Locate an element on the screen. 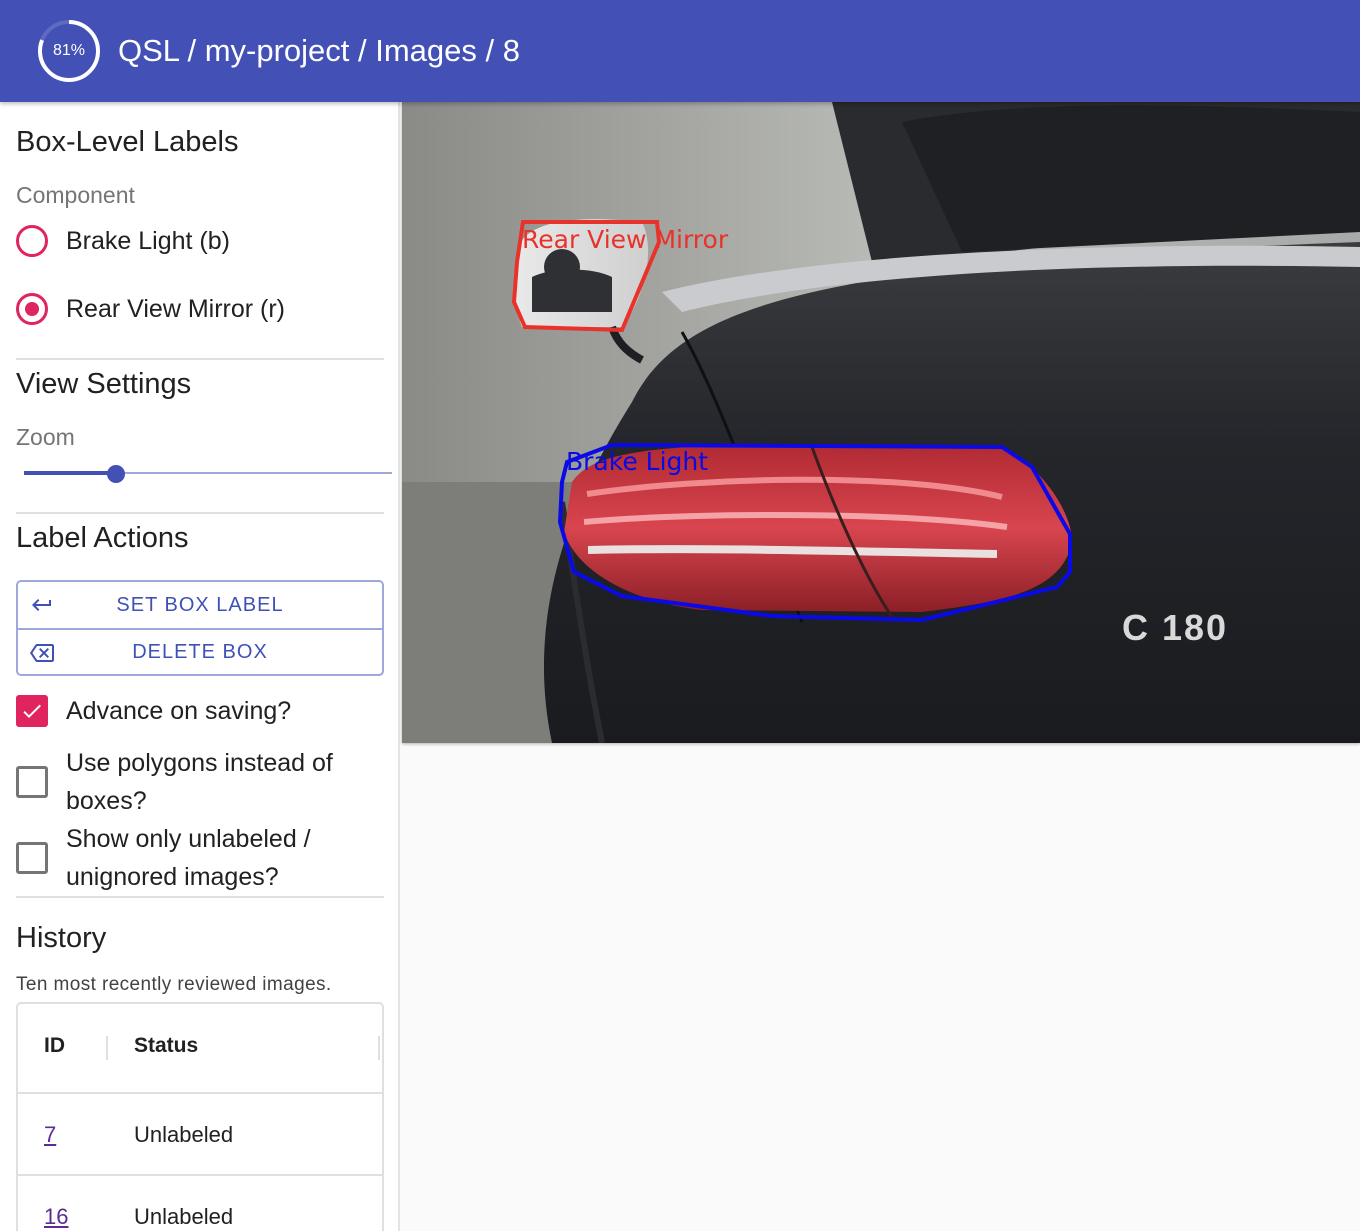  radio-rear-view-mirror: Rear View Mirror (r) is located at coordinates (150, 309).